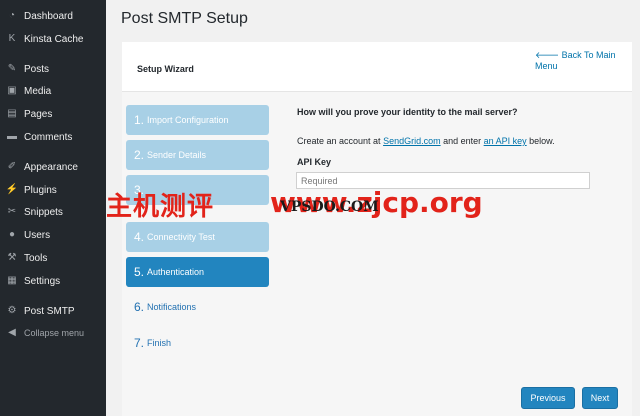 Image resolution: width=640 pixels, height=416 pixels. What do you see at coordinates (12, 189) in the screenshot?
I see `plug-icon: ⚡` at bounding box center [12, 189].